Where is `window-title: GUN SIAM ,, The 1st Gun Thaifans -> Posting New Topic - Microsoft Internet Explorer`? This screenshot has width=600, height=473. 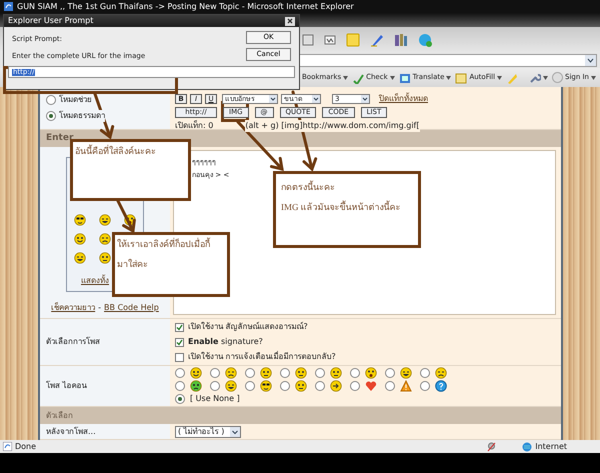
window-title: GUN SIAM ,, The 1st Gun Thaifans -> Posting New Topic - Microsoft Internet Explorer is located at coordinates (185, 6).